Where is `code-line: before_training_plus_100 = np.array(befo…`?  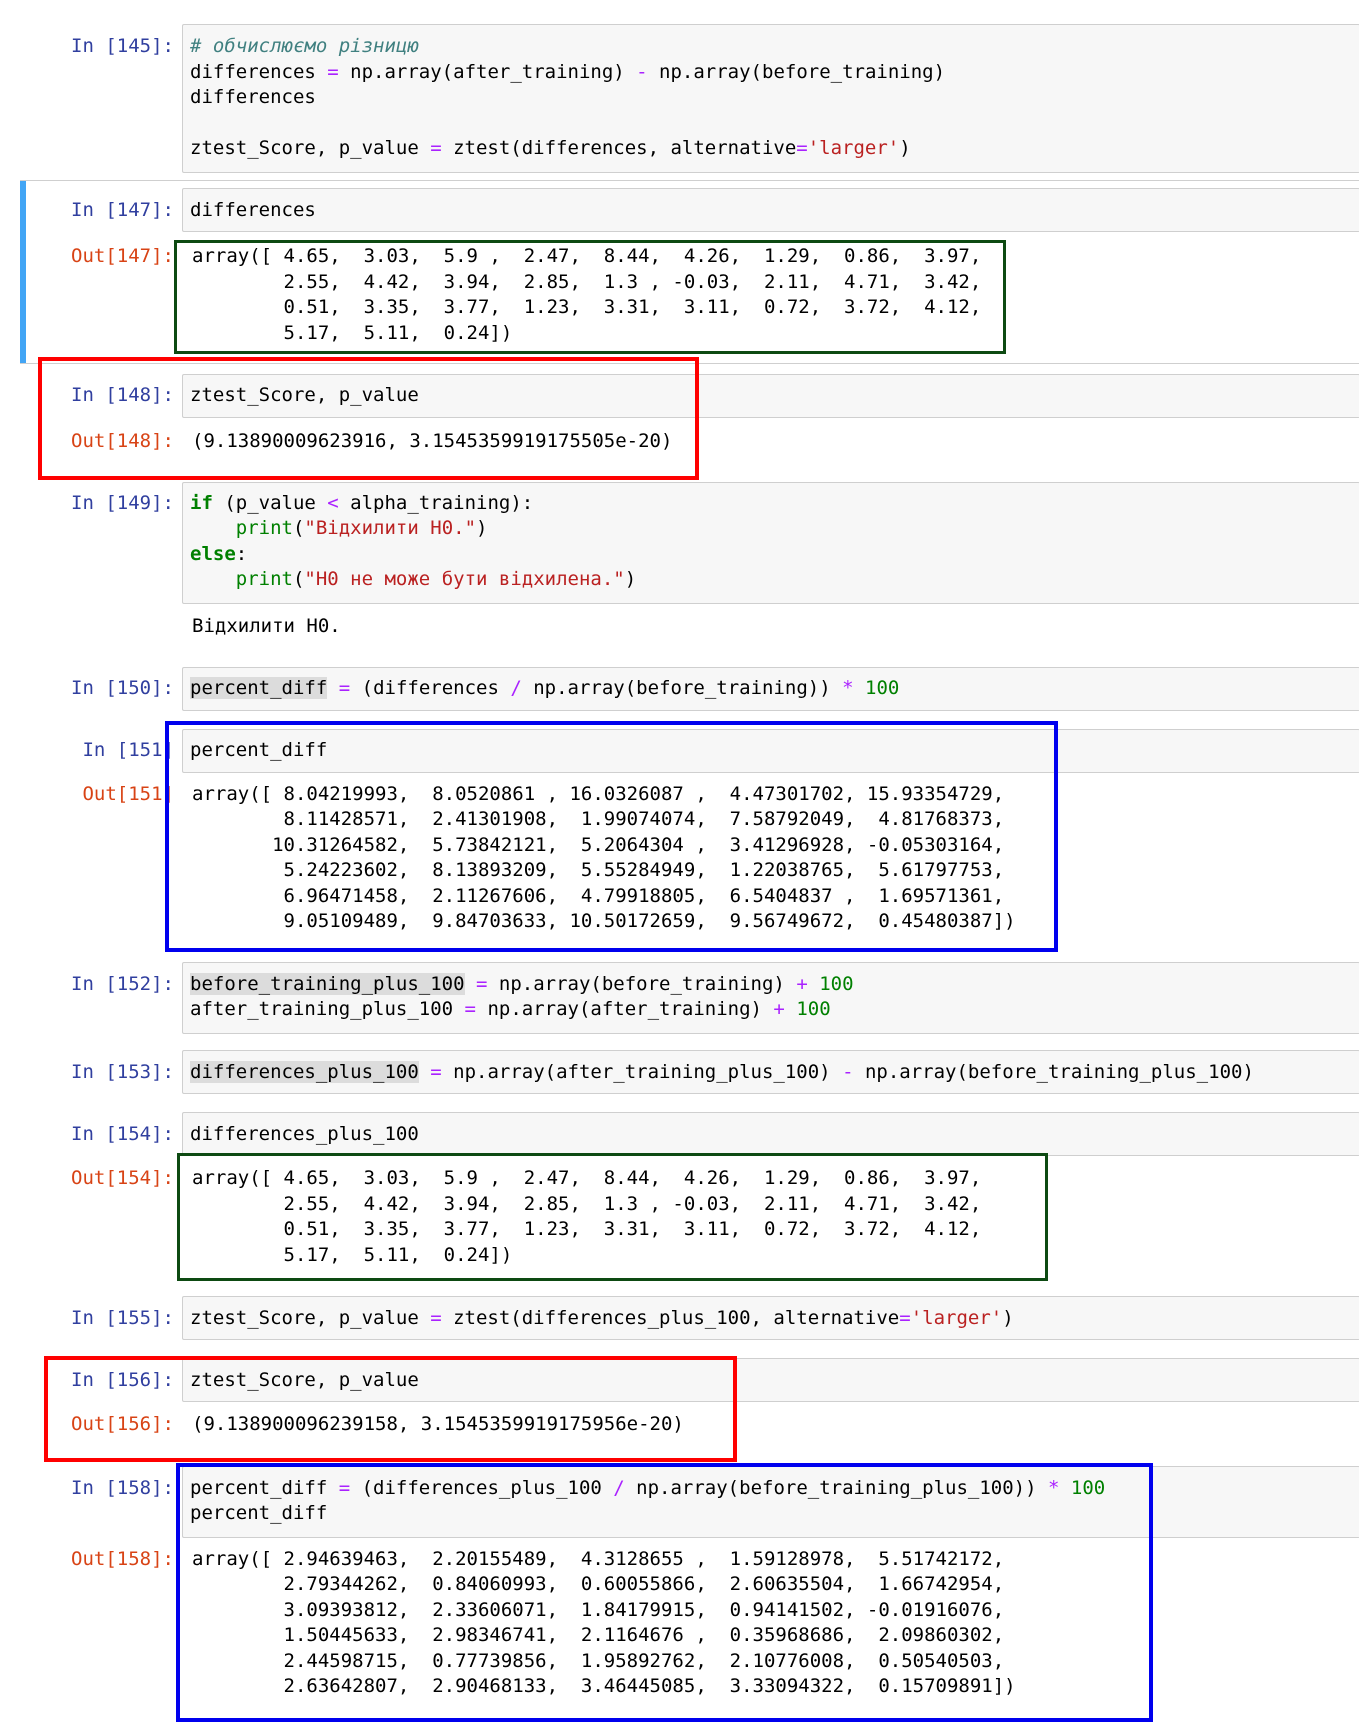
code-line: before_training_plus_100 = np.array(befo… is located at coordinates (522, 984).